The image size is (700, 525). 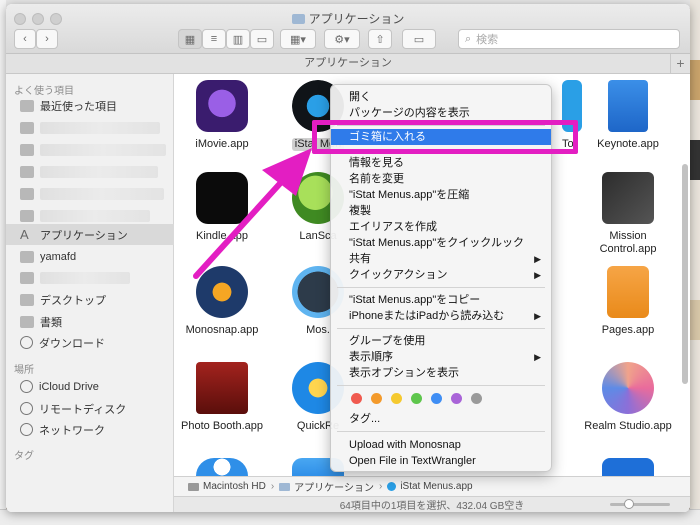 I want to click on annotation-arrow, so click(x=252, y=213).